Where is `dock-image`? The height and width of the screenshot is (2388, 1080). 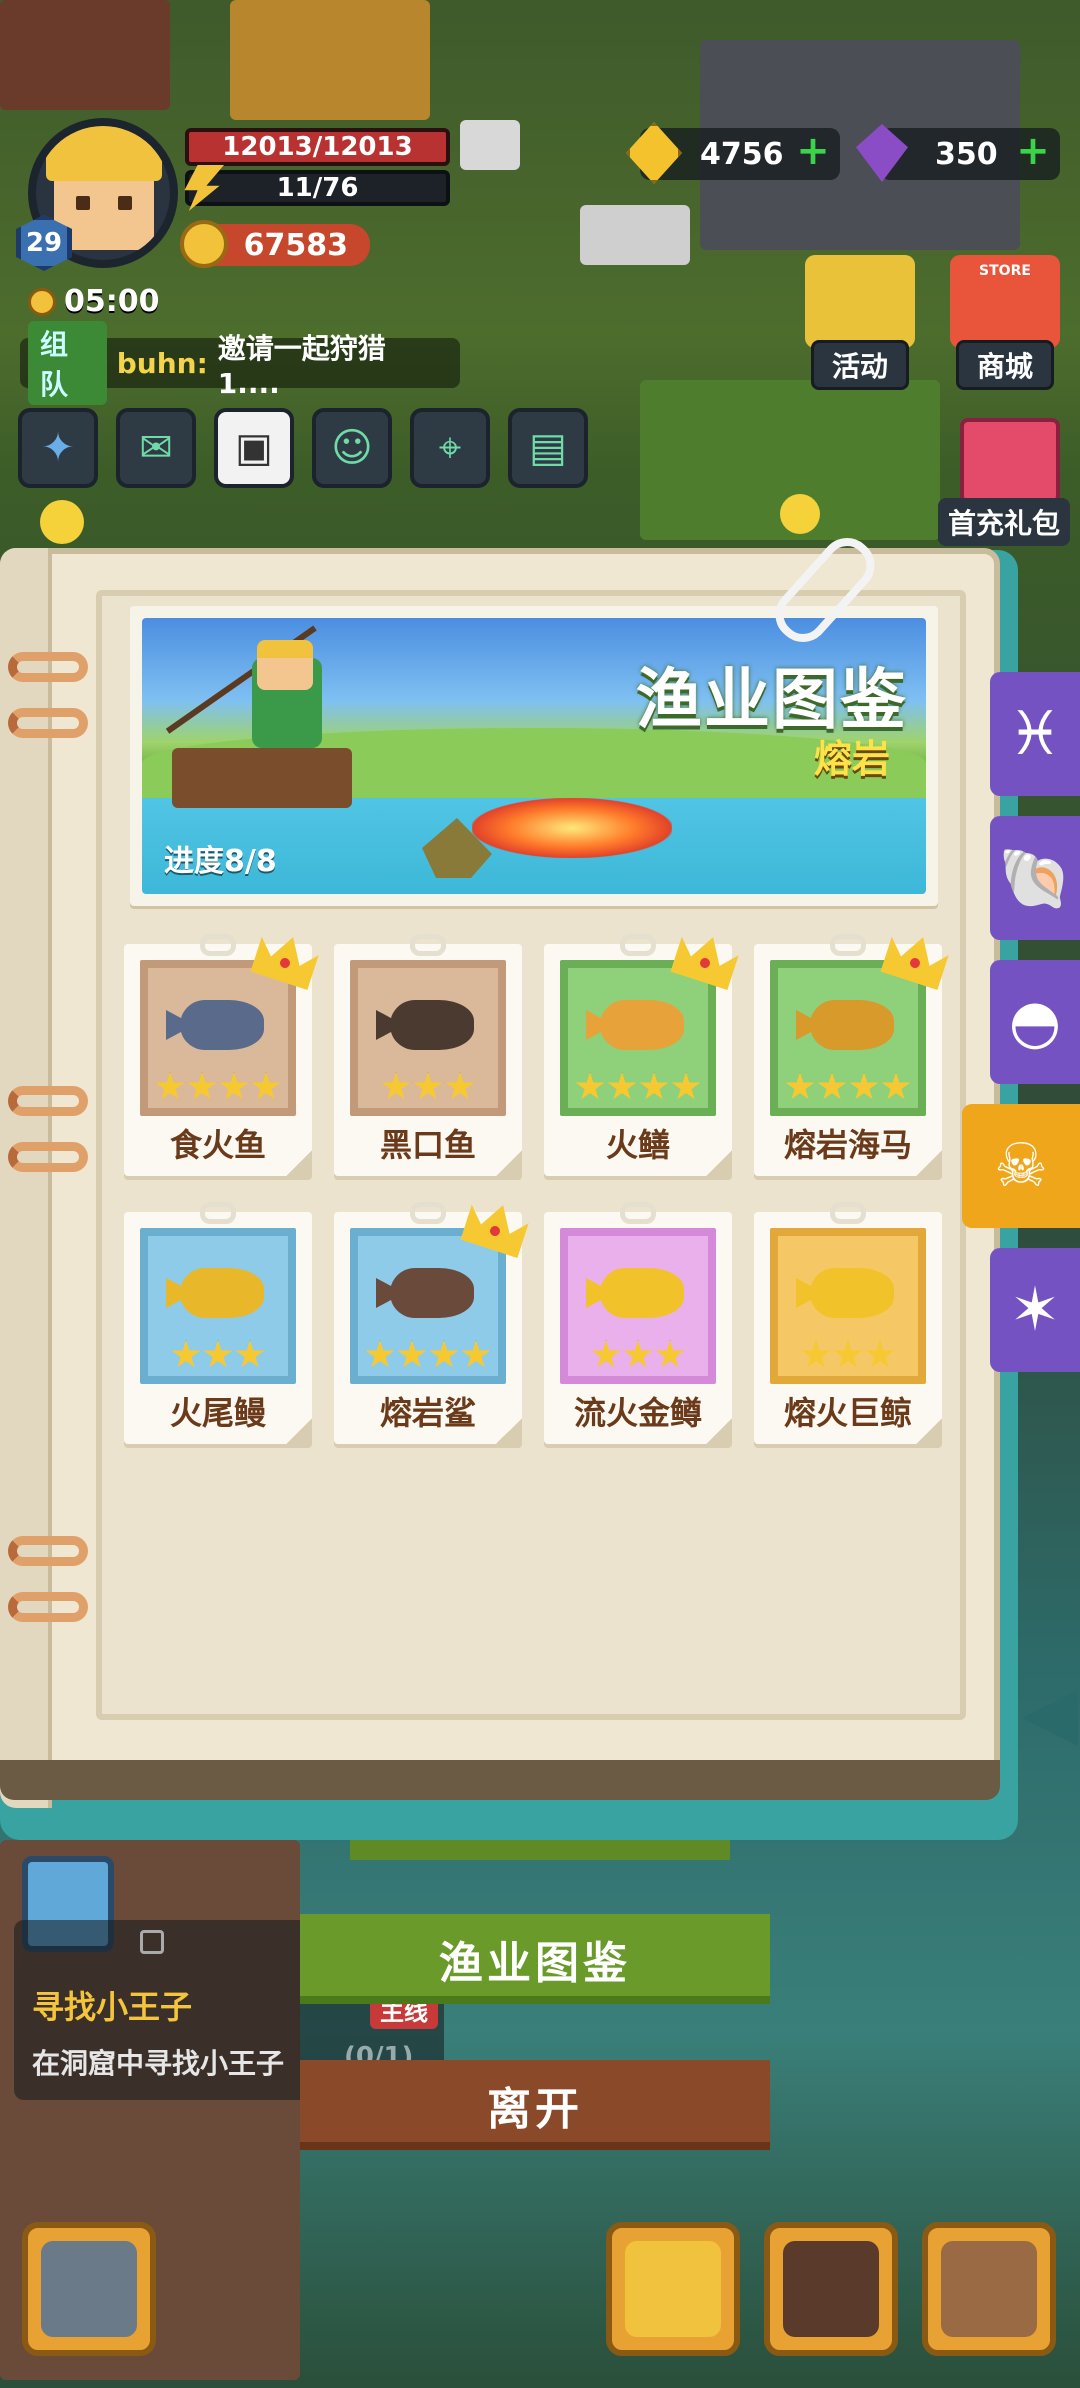
dock-image is located at coordinates (262, 778).